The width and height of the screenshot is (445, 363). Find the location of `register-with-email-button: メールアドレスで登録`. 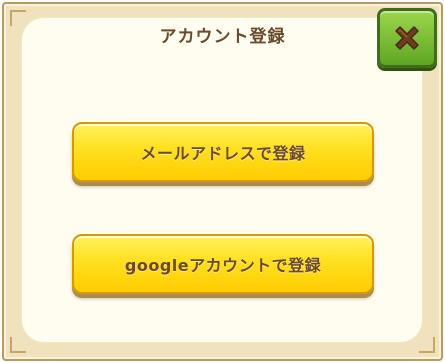

register-with-email-button: メールアドレスで登録 is located at coordinates (223, 152).